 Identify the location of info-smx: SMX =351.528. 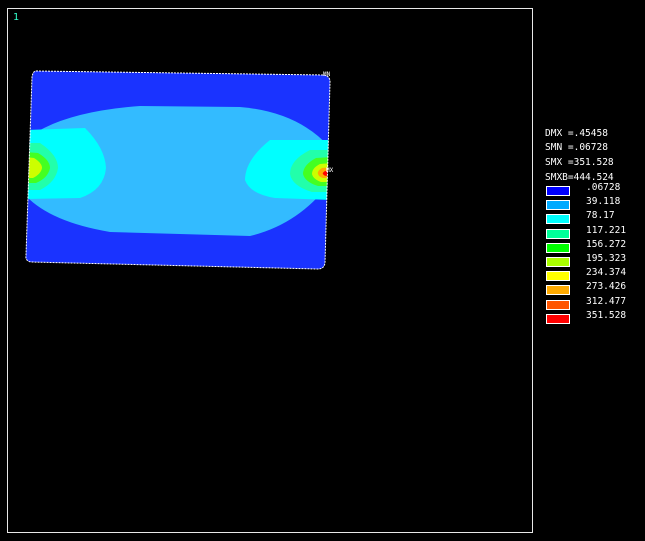
(579, 162).